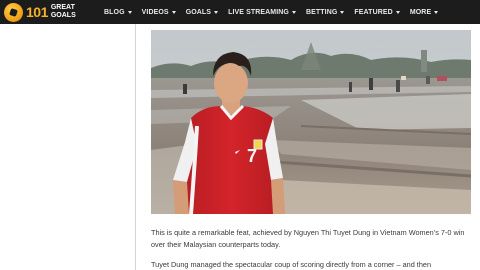 The image size is (480, 270). I want to click on site-logo: 101 GREAT GOALS, so click(41, 12).